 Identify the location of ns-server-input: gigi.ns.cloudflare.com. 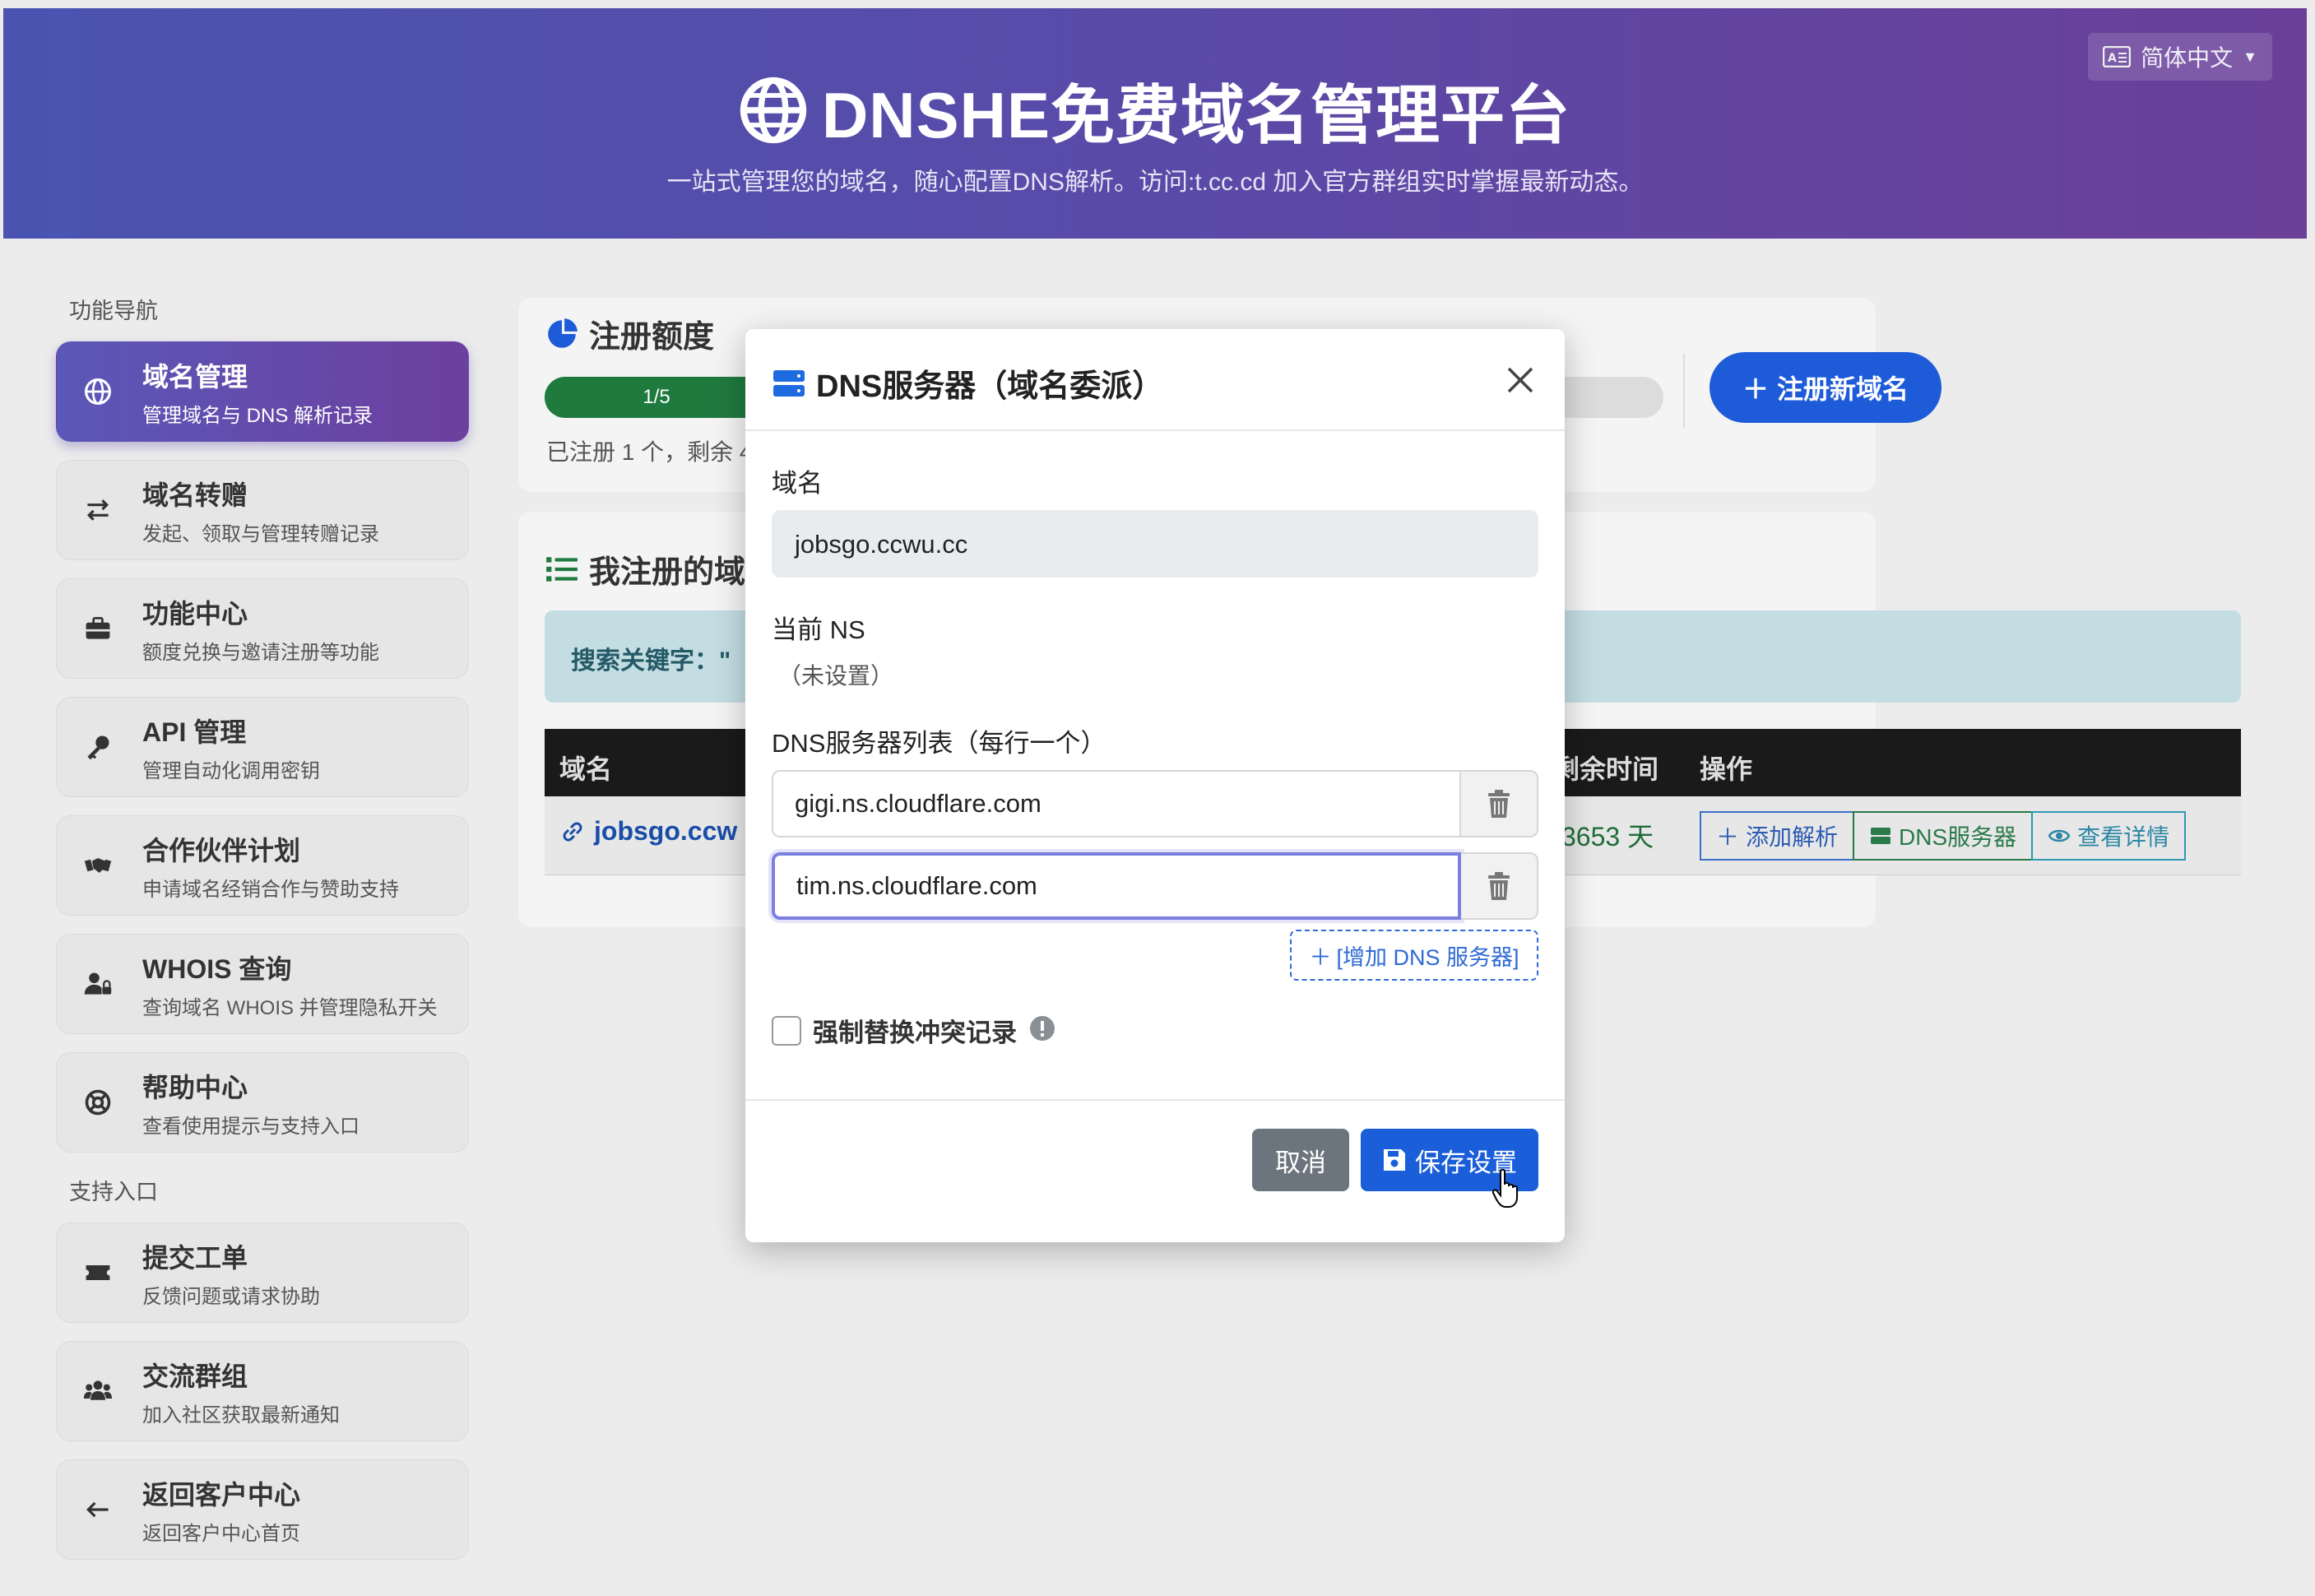
(1116, 803).